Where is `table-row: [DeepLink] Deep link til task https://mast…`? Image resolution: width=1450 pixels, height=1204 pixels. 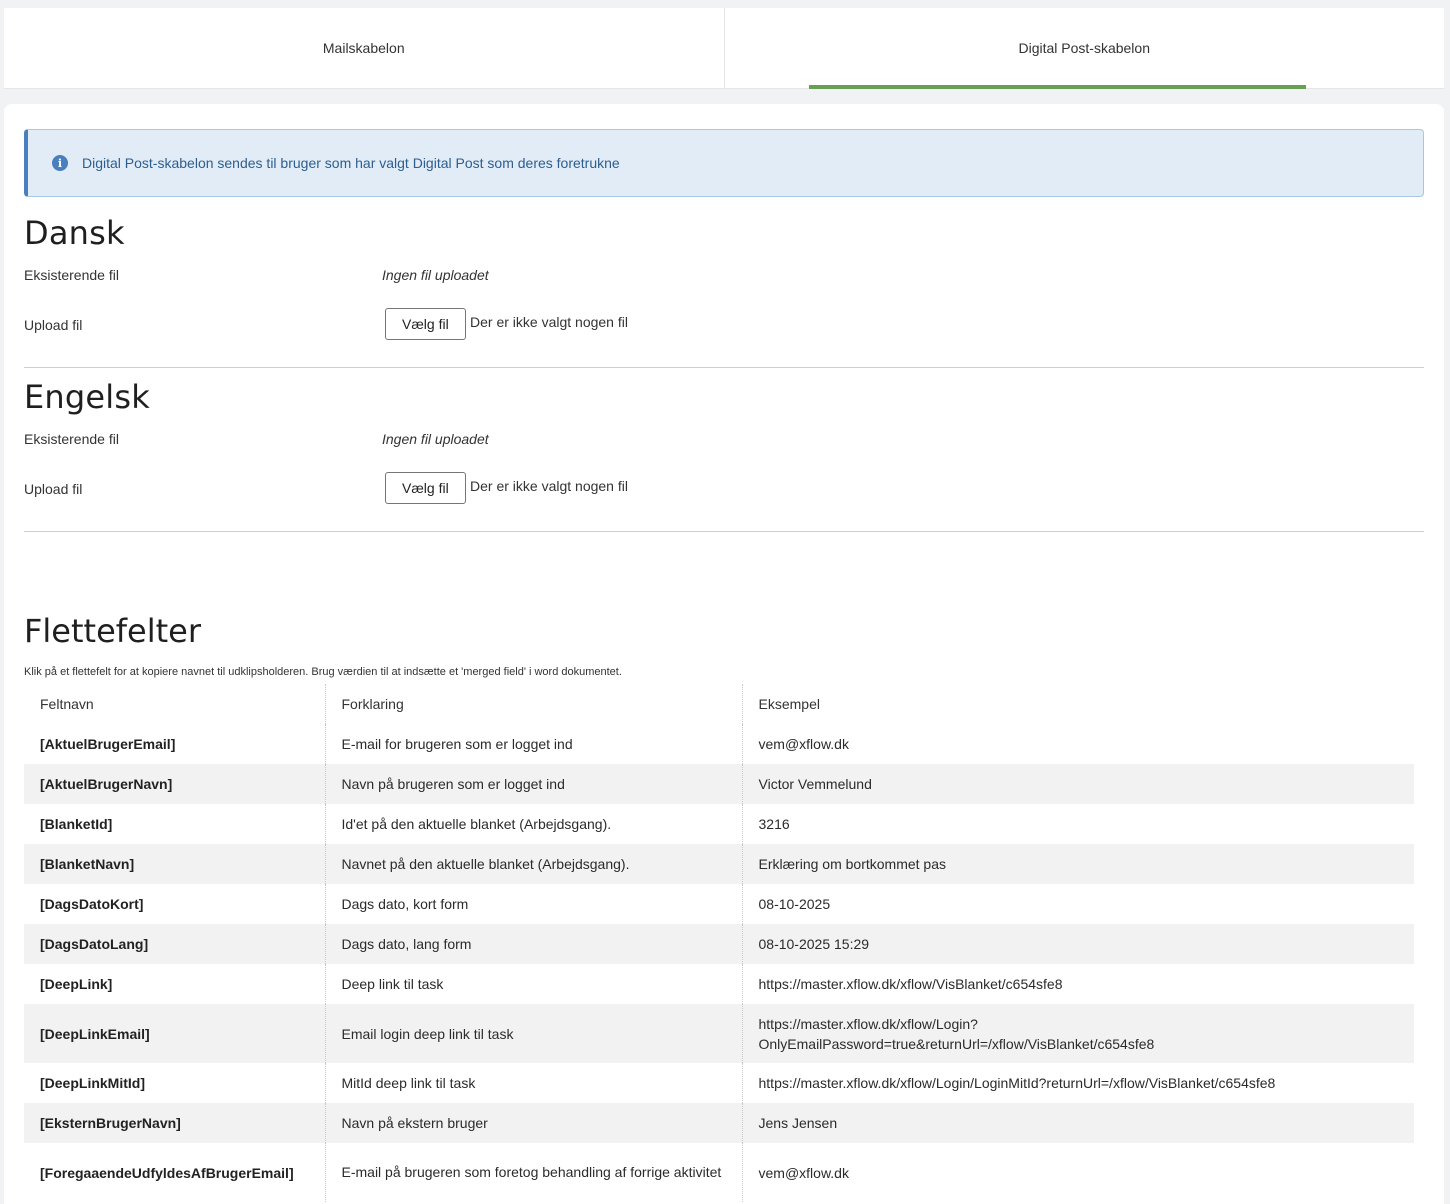 table-row: [DeepLink] Deep link til task https://mast… is located at coordinates (719, 984).